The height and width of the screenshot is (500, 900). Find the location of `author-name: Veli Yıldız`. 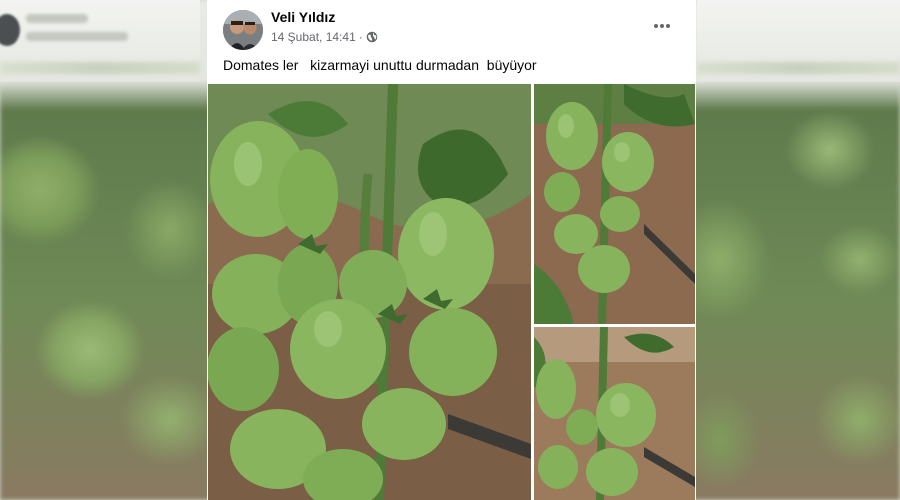

author-name: Veli Yıldız is located at coordinates (303, 17).